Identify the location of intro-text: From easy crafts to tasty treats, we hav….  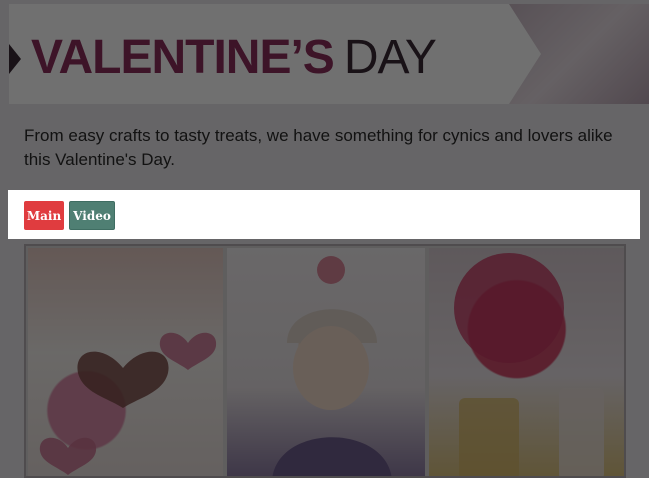
(318, 147).